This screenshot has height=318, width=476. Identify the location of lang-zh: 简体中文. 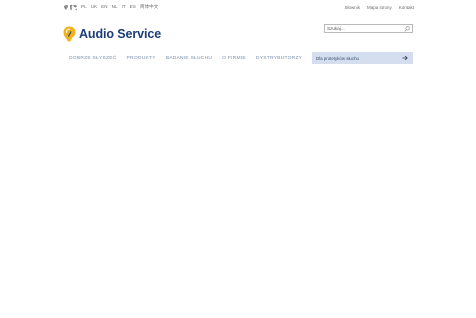
(149, 7).